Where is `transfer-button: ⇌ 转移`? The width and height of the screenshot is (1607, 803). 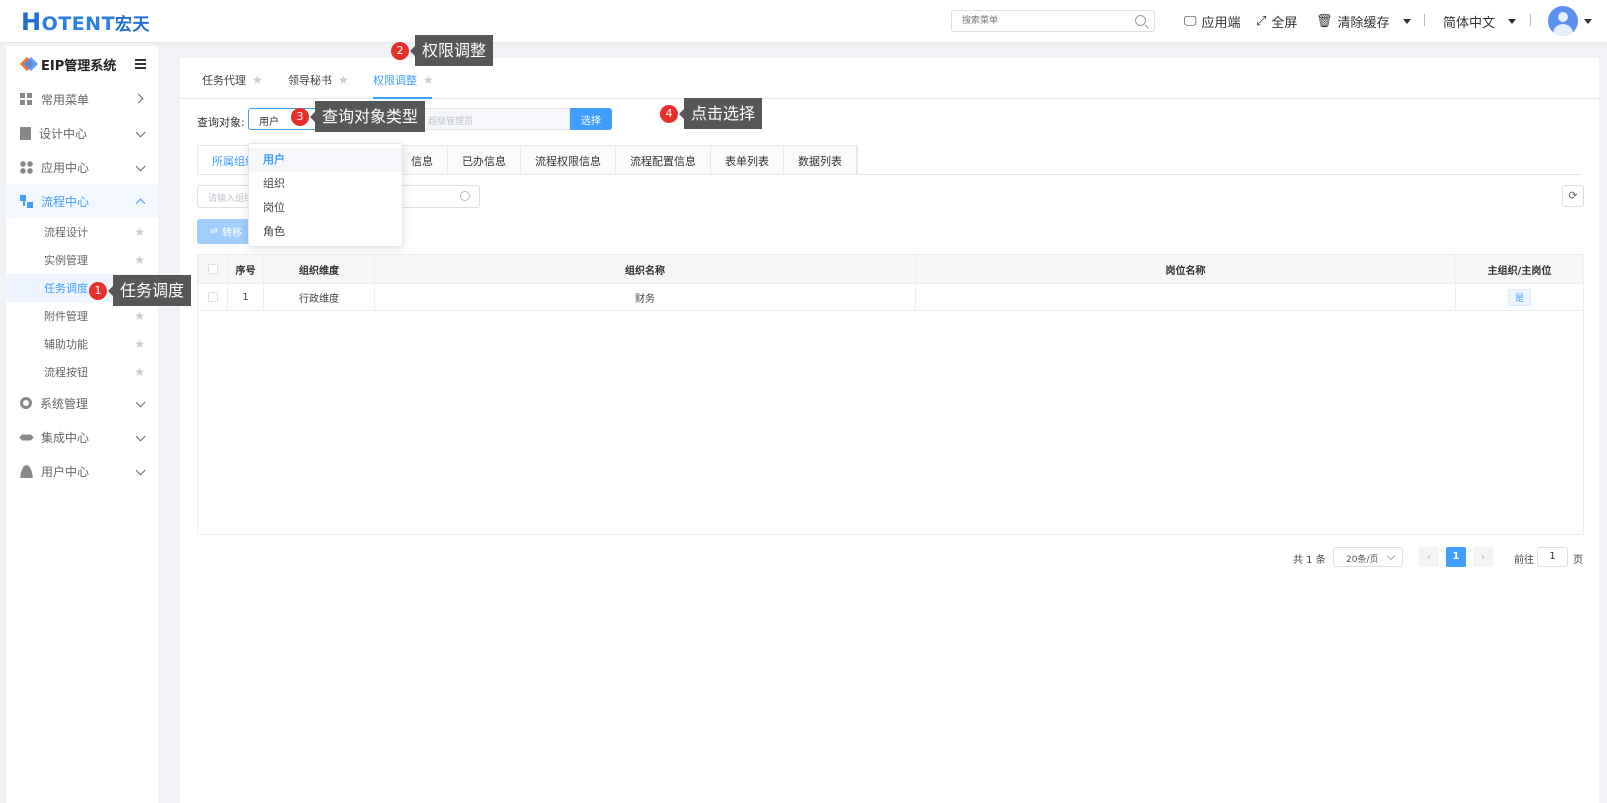 transfer-button: ⇌ 转移 is located at coordinates (226, 231).